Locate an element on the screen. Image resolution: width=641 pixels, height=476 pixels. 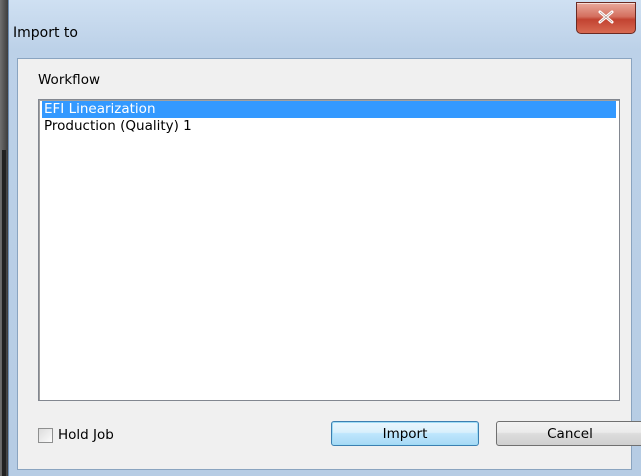
workflow-label: Workflow is located at coordinates (69, 80).